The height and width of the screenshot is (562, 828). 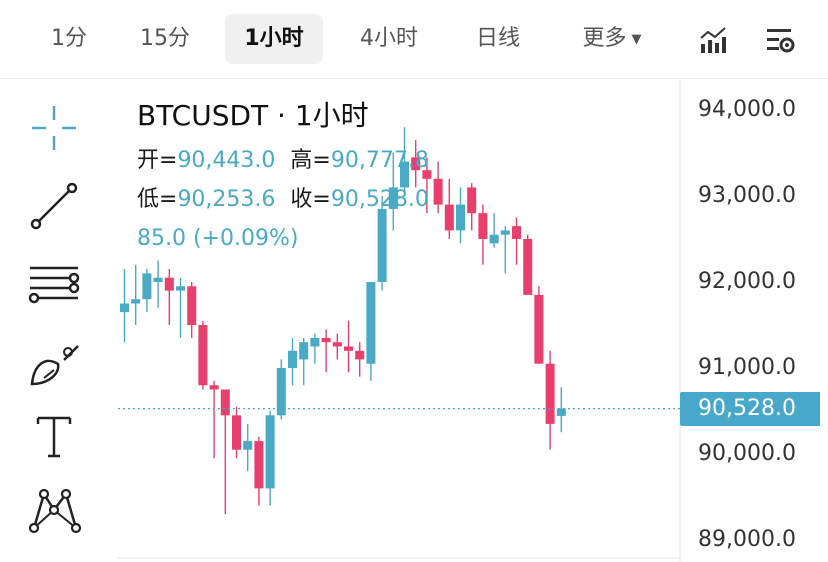 I want to click on change-value: 85.0 (+0.09%), so click(x=218, y=238).